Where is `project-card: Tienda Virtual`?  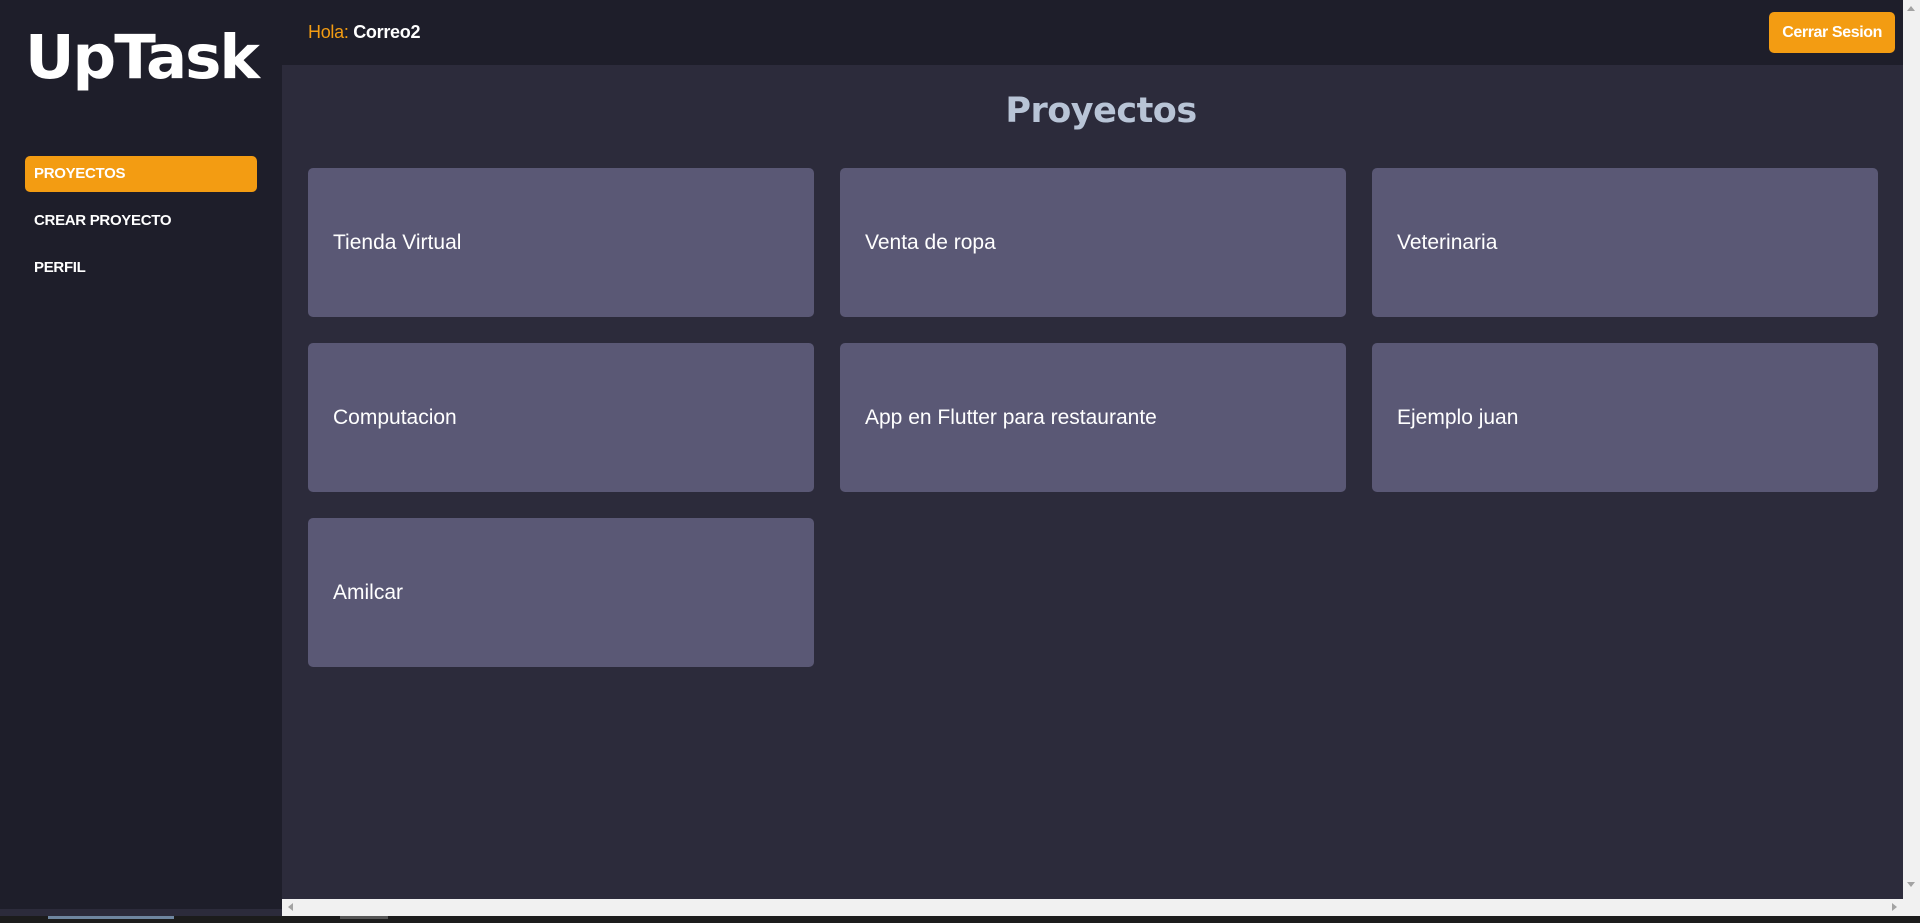 project-card: Tienda Virtual is located at coordinates (561, 242).